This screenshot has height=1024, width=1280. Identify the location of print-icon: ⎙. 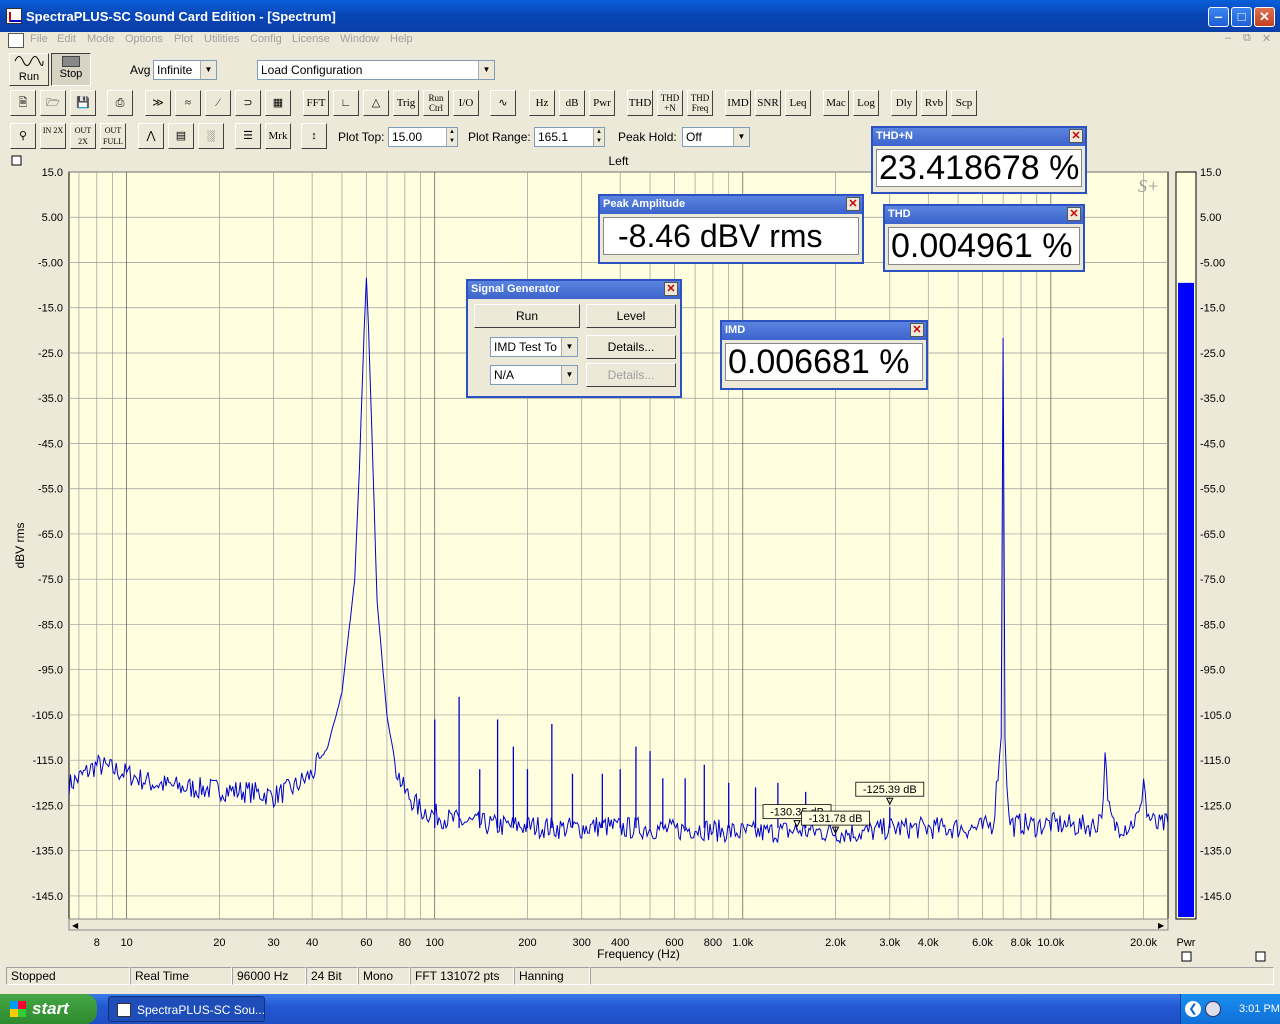
(120, 103).